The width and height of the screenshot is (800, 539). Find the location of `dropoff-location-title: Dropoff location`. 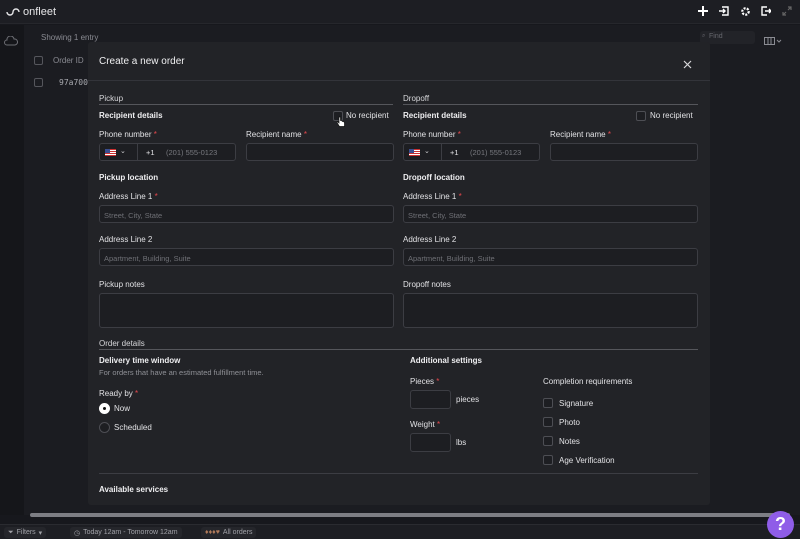

dropoff-location-title: Dropoff location is located at coordinates (434, 177).